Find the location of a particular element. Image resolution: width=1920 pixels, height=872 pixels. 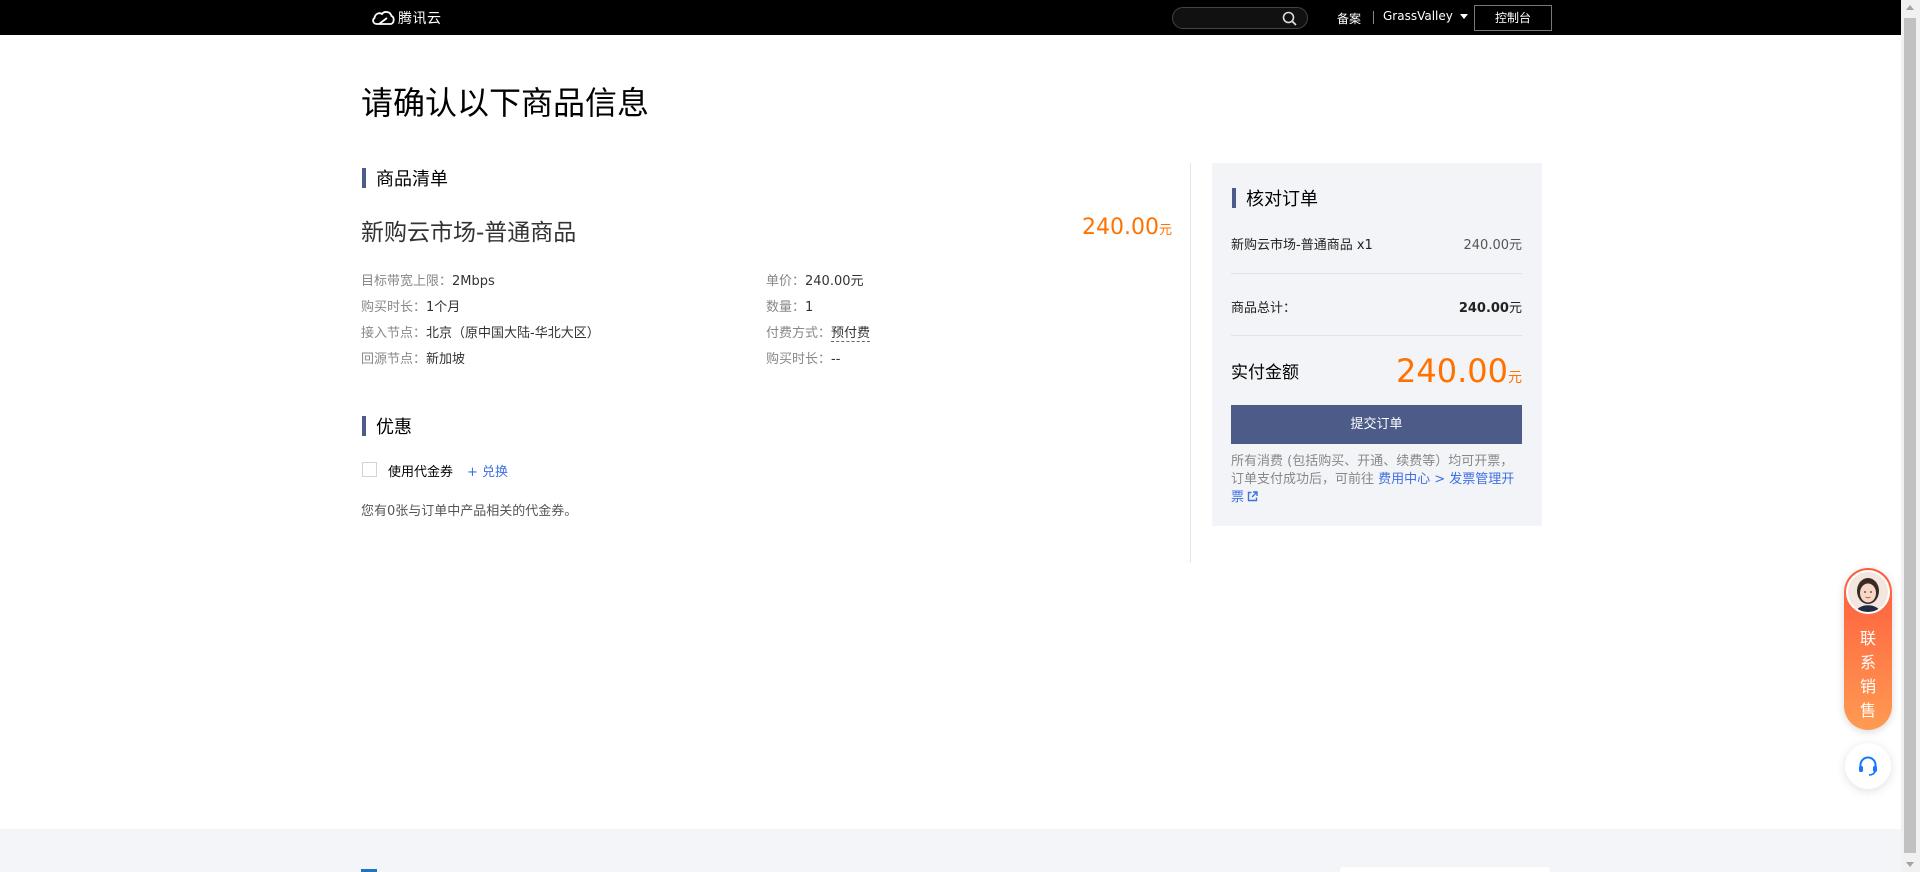

discount-section-header: 优惠 is located at coordinates (387, 426).